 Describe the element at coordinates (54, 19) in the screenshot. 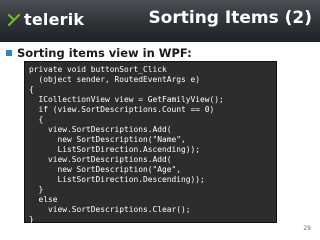

I see `logo-text: telerik` at that location.